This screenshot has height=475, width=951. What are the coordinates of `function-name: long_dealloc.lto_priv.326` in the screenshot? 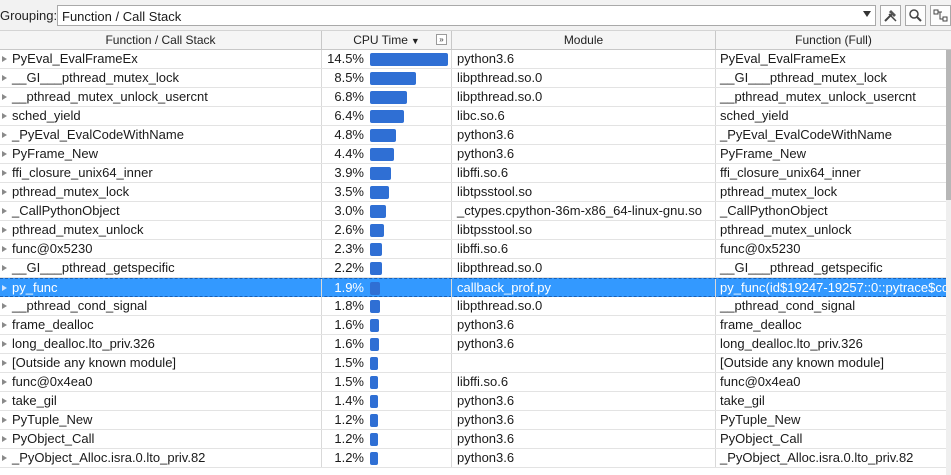 It's located at (83, 343).